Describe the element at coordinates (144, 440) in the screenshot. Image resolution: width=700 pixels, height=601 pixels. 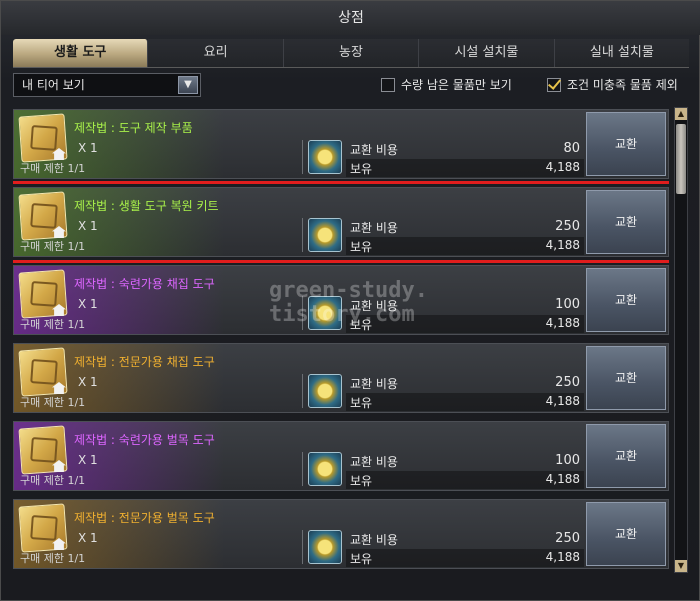
I see `item-name: 제작법 : 숙련가용 벌목 도구` at that location.